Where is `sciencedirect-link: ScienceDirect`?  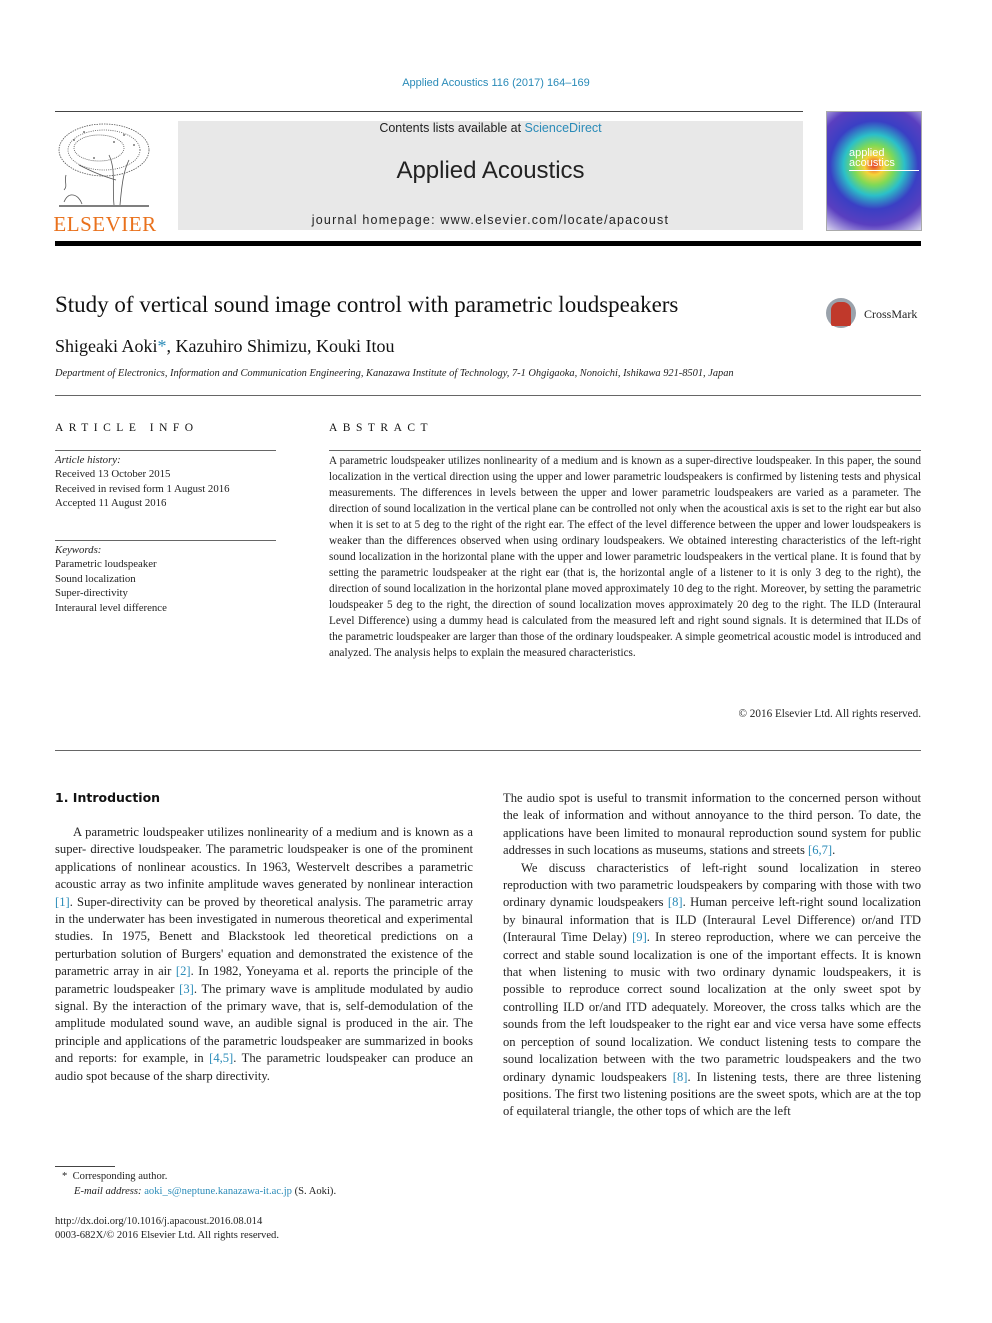 sciencedirect-link: ScienceDirect is located at coordinates (563, 128).